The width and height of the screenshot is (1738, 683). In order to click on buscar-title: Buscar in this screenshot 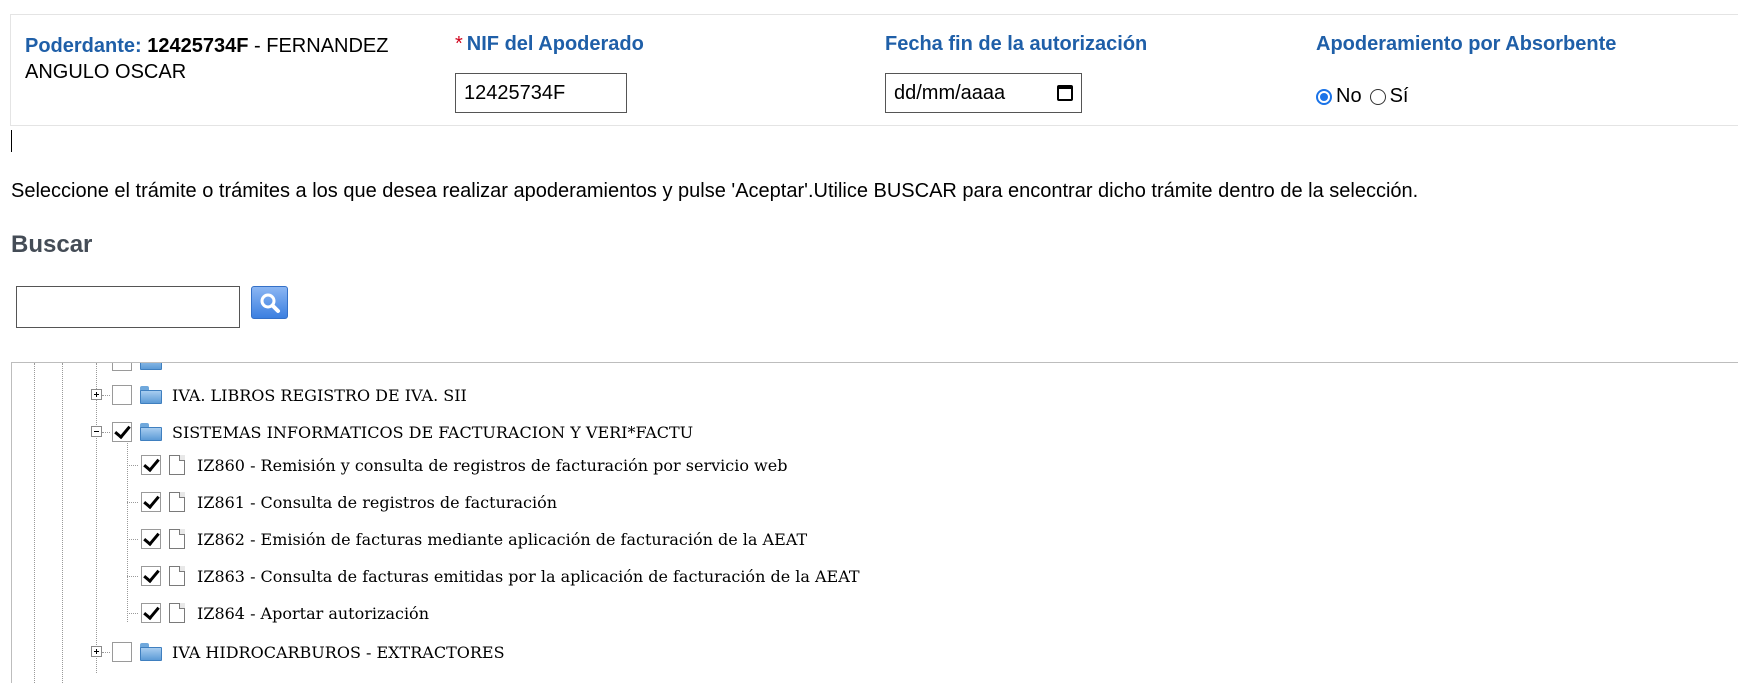, I will do `click(52, 244)`.